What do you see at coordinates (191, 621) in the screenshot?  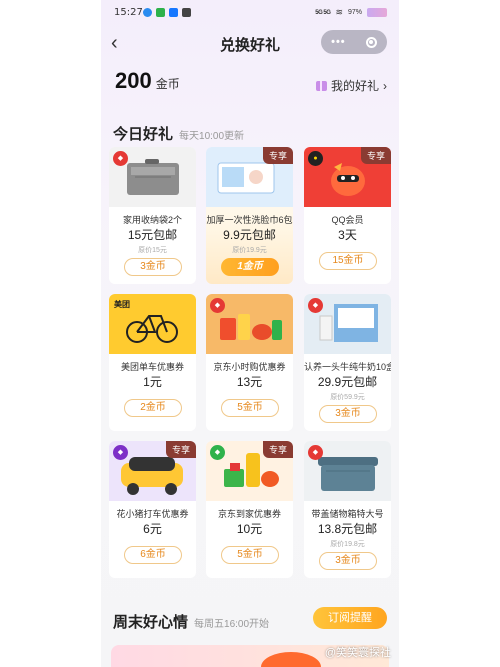 I see `weekend-section-header: 周末好心情 每周五16:00开始` at bounding box center [191, 621].